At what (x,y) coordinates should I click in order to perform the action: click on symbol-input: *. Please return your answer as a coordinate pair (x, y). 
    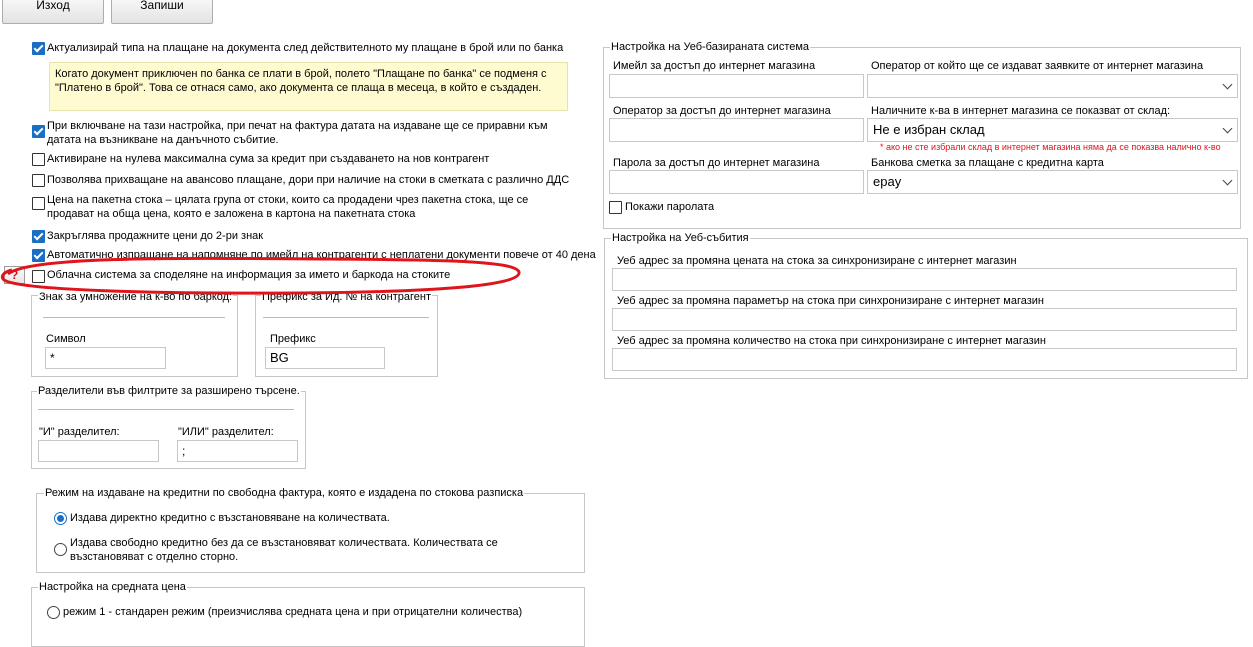
    Looking at the image, I should click on (105, 358).